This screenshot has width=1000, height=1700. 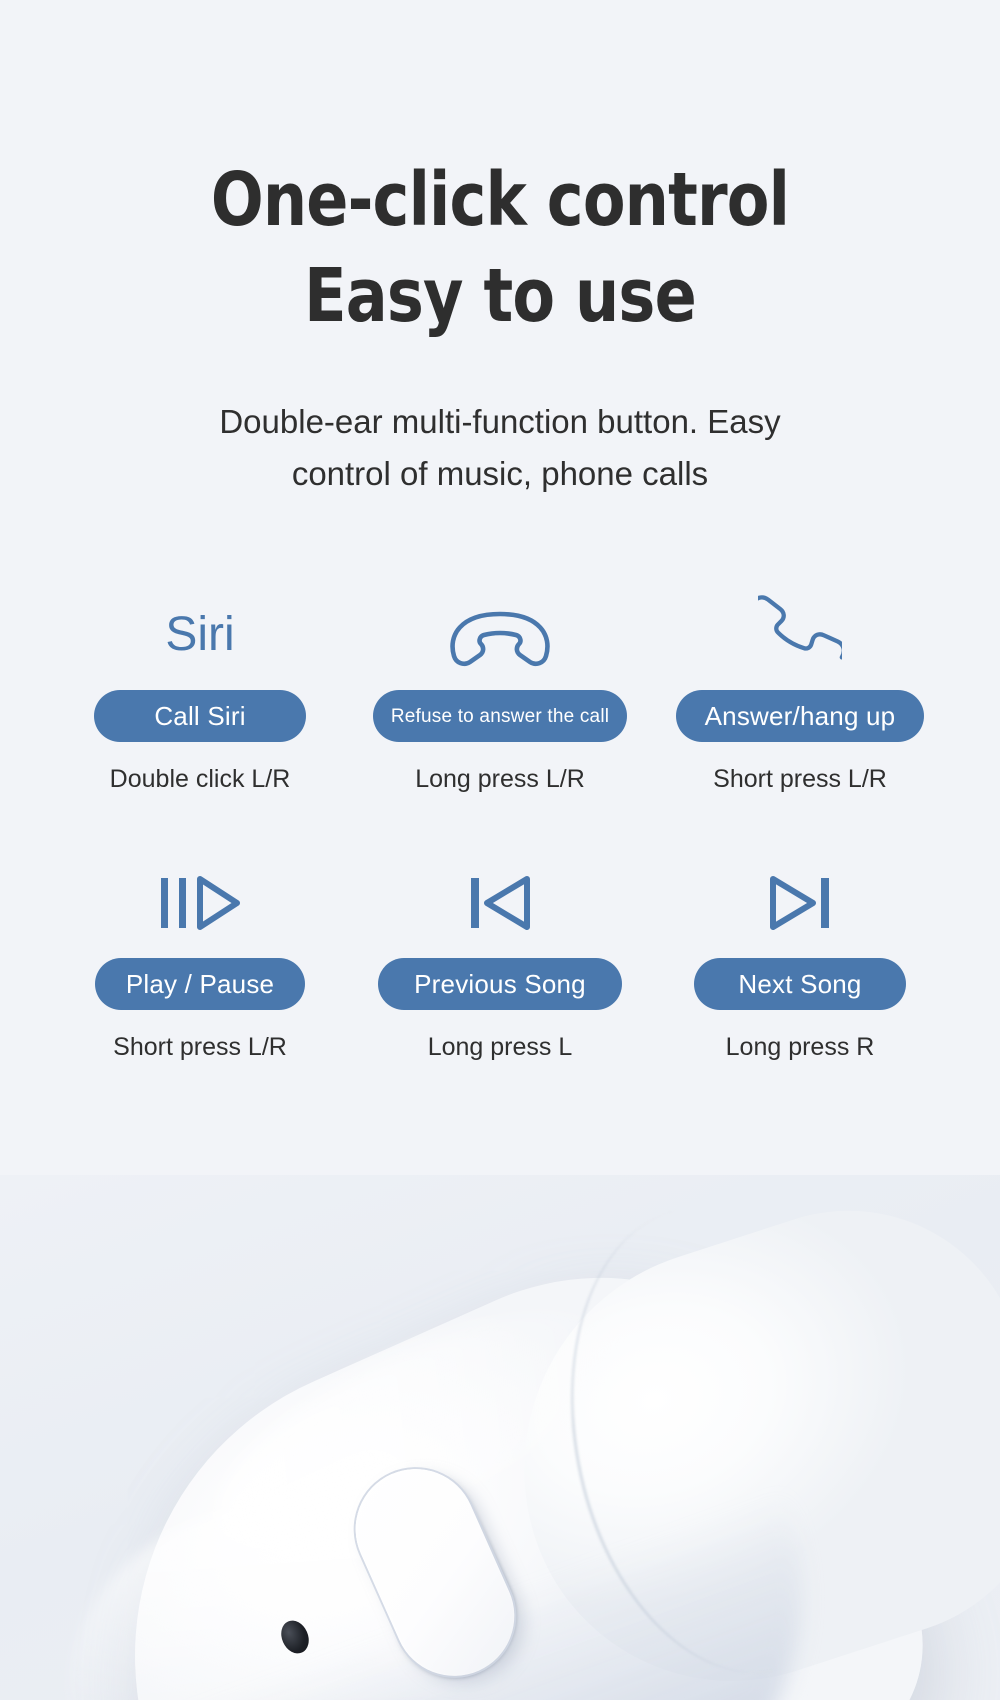 I want to click on phone-hangup-icon, so click(x=500, y=639).